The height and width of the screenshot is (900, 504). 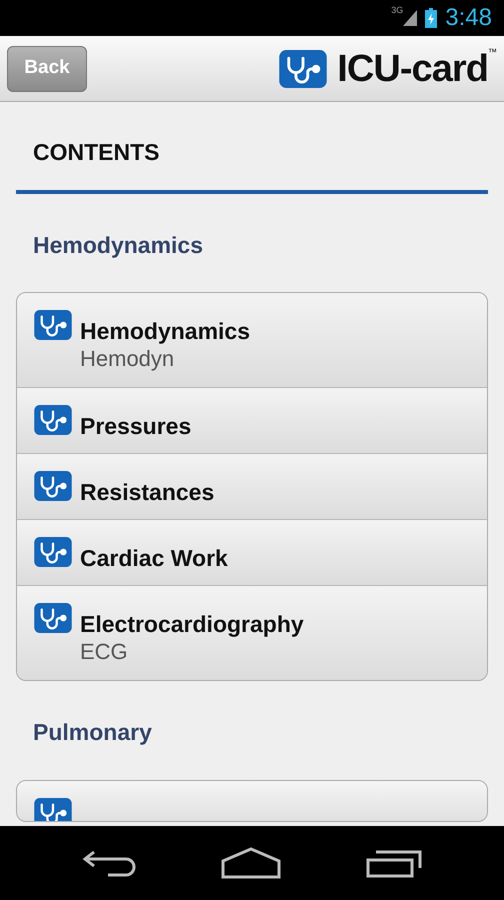 I want to click on page-title: CONTENTS, so click(x=252, y=148).